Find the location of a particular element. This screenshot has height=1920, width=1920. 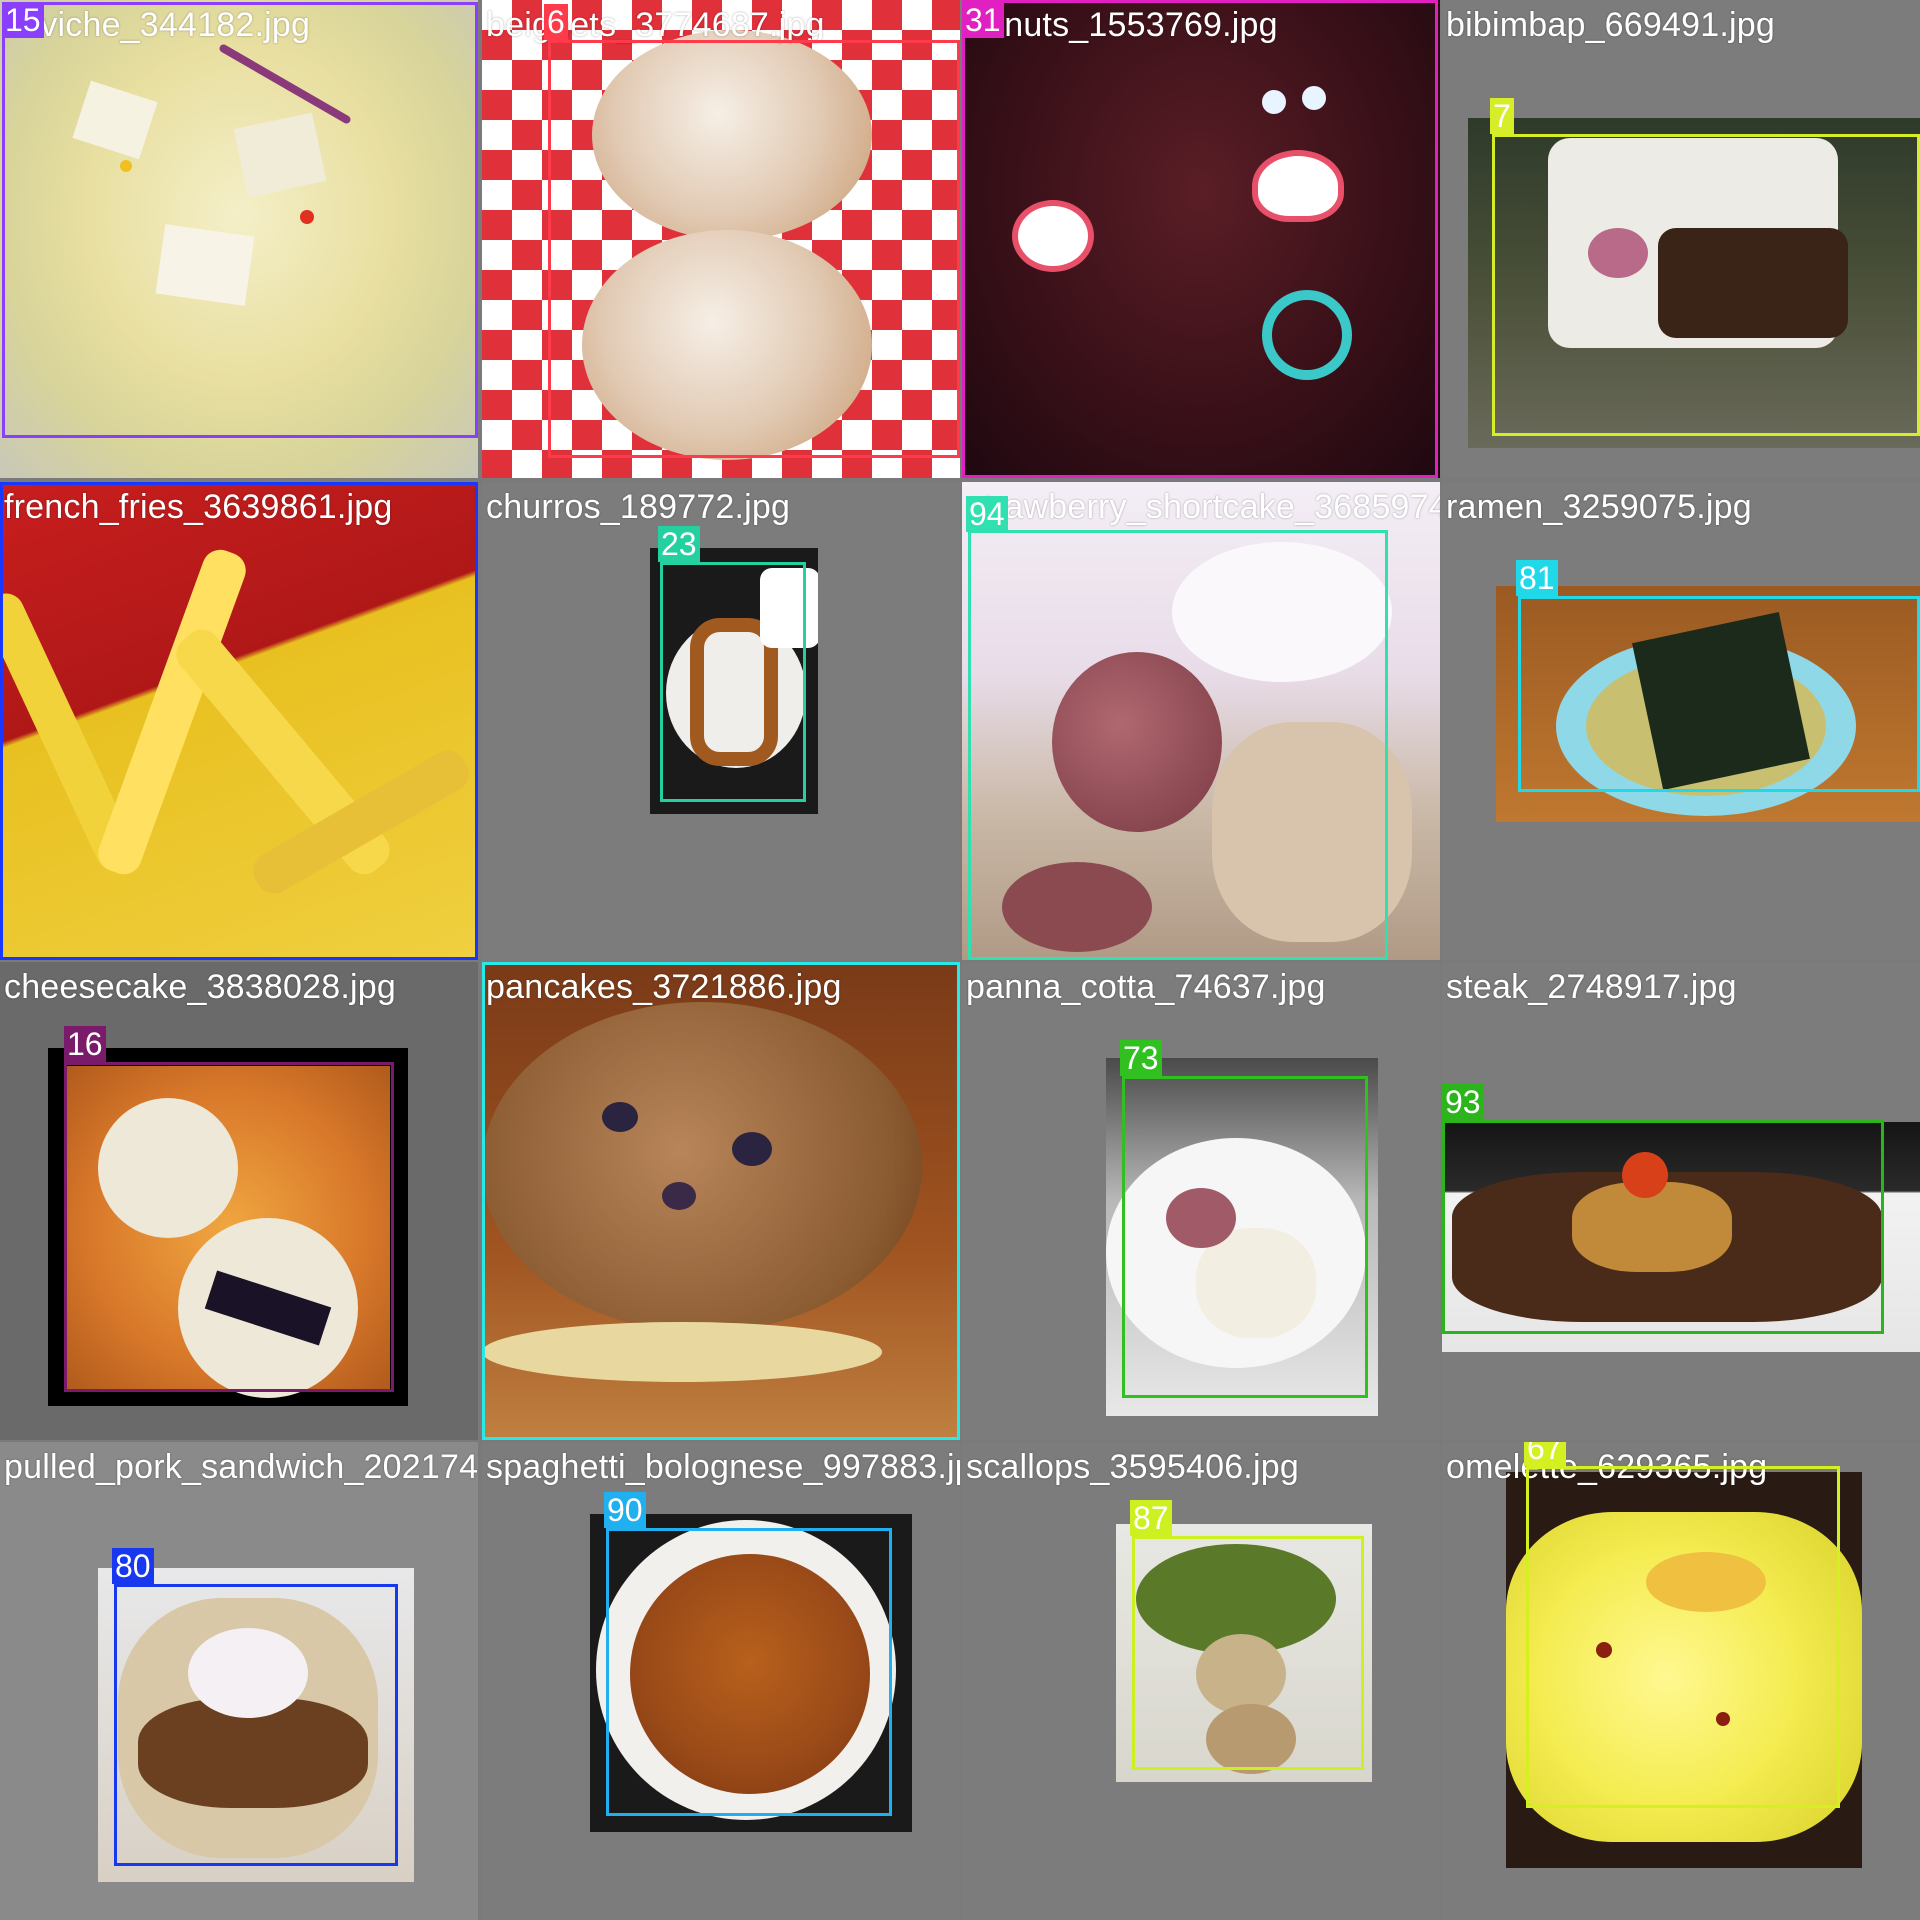

class-id-label: 15 is located at coordinates (23, 20).